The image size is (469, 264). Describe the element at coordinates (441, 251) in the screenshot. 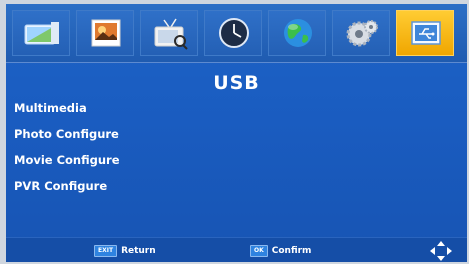

I see `navigation-arrows-icon` at that location.